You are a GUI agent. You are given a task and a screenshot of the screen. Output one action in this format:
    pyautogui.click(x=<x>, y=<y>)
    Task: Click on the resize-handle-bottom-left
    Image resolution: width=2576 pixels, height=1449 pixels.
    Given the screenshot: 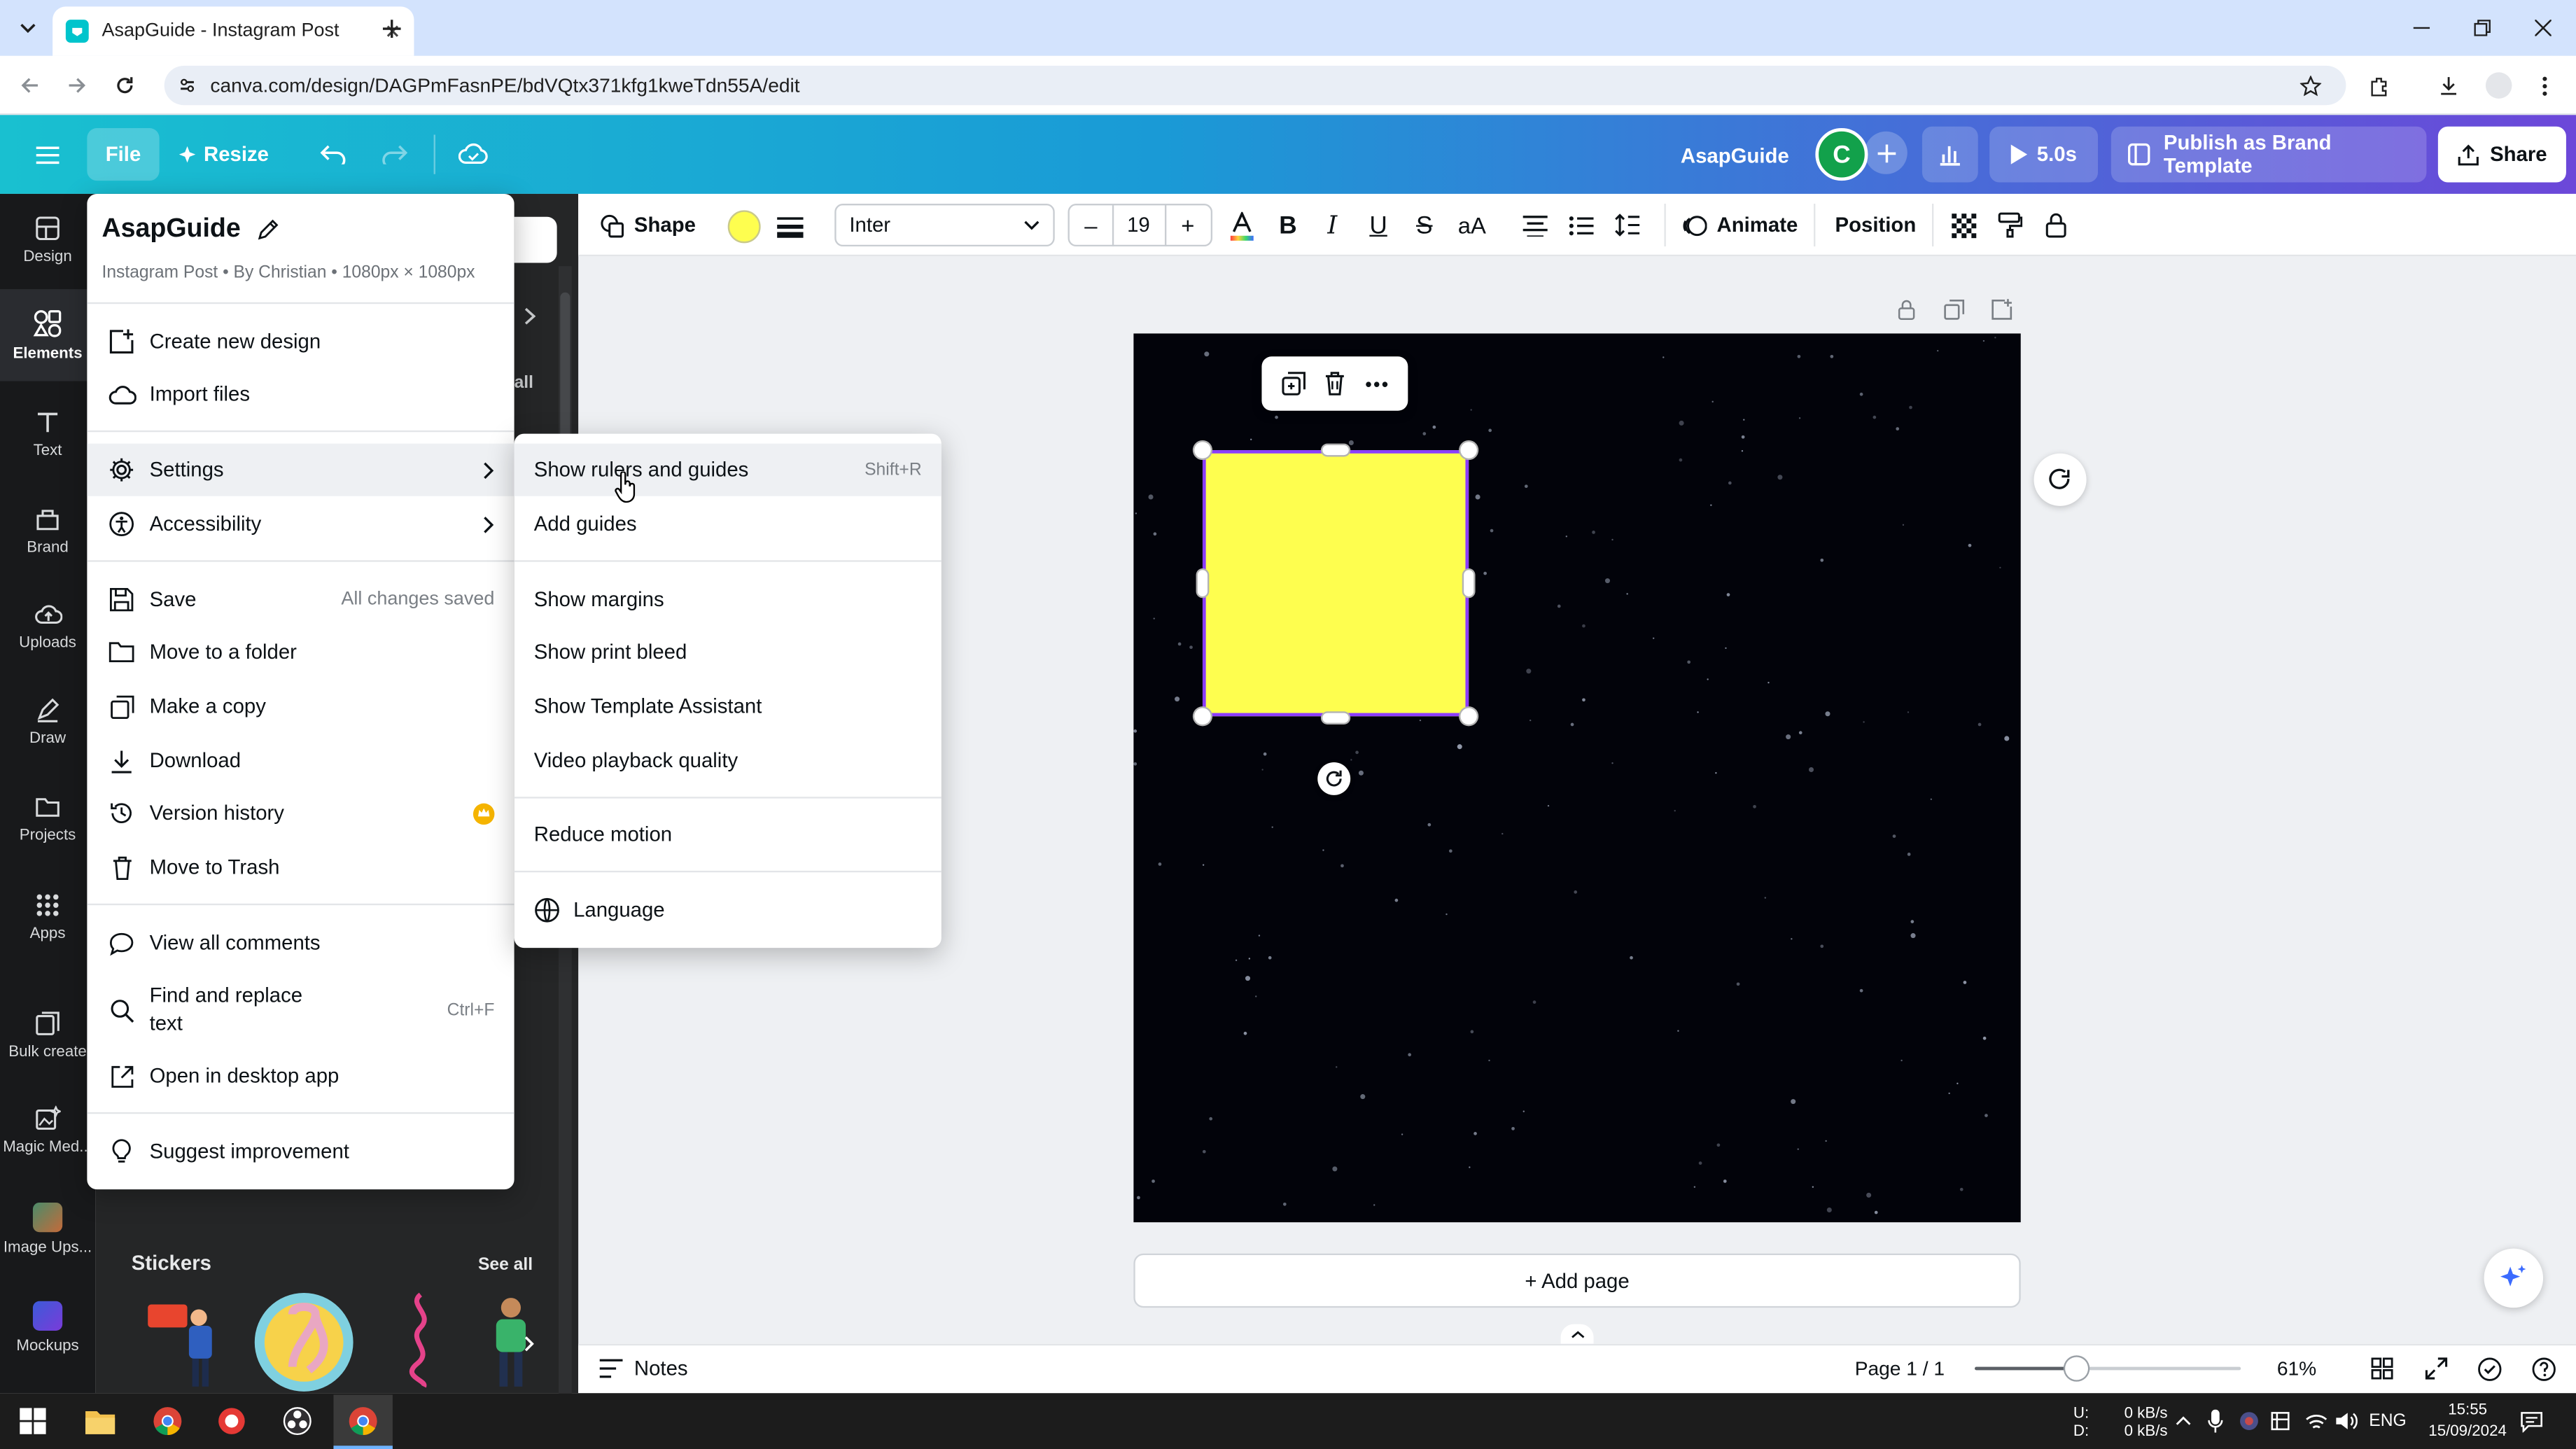 What is the action you would take?
    pyautogui.click(x=1202, y=716)
    